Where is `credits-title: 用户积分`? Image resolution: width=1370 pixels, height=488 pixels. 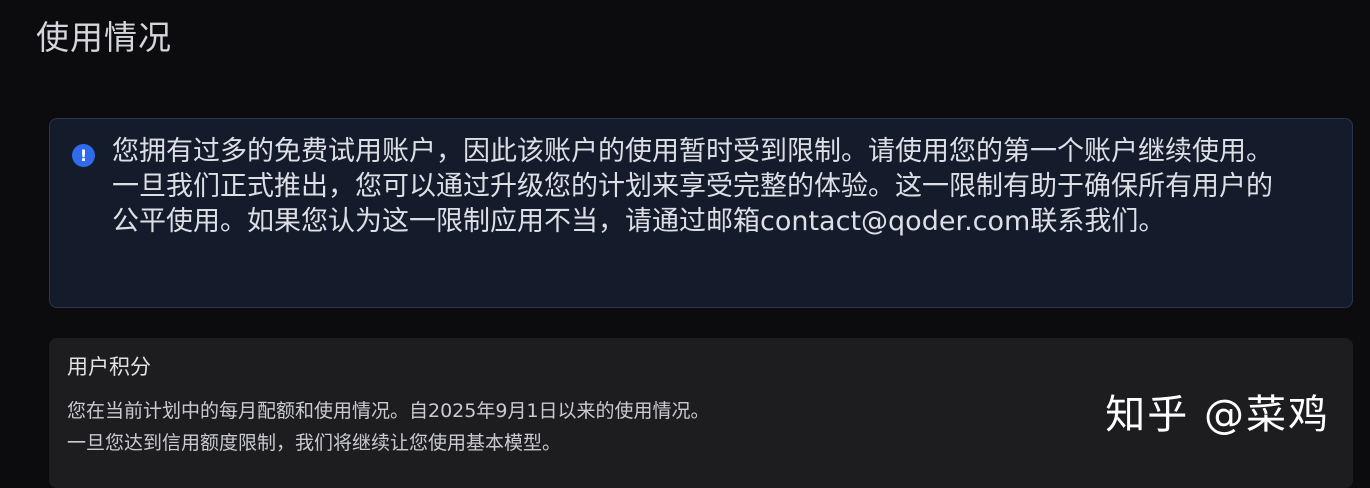
credits-title: 用户积分 is located at coordinates (109, 367).